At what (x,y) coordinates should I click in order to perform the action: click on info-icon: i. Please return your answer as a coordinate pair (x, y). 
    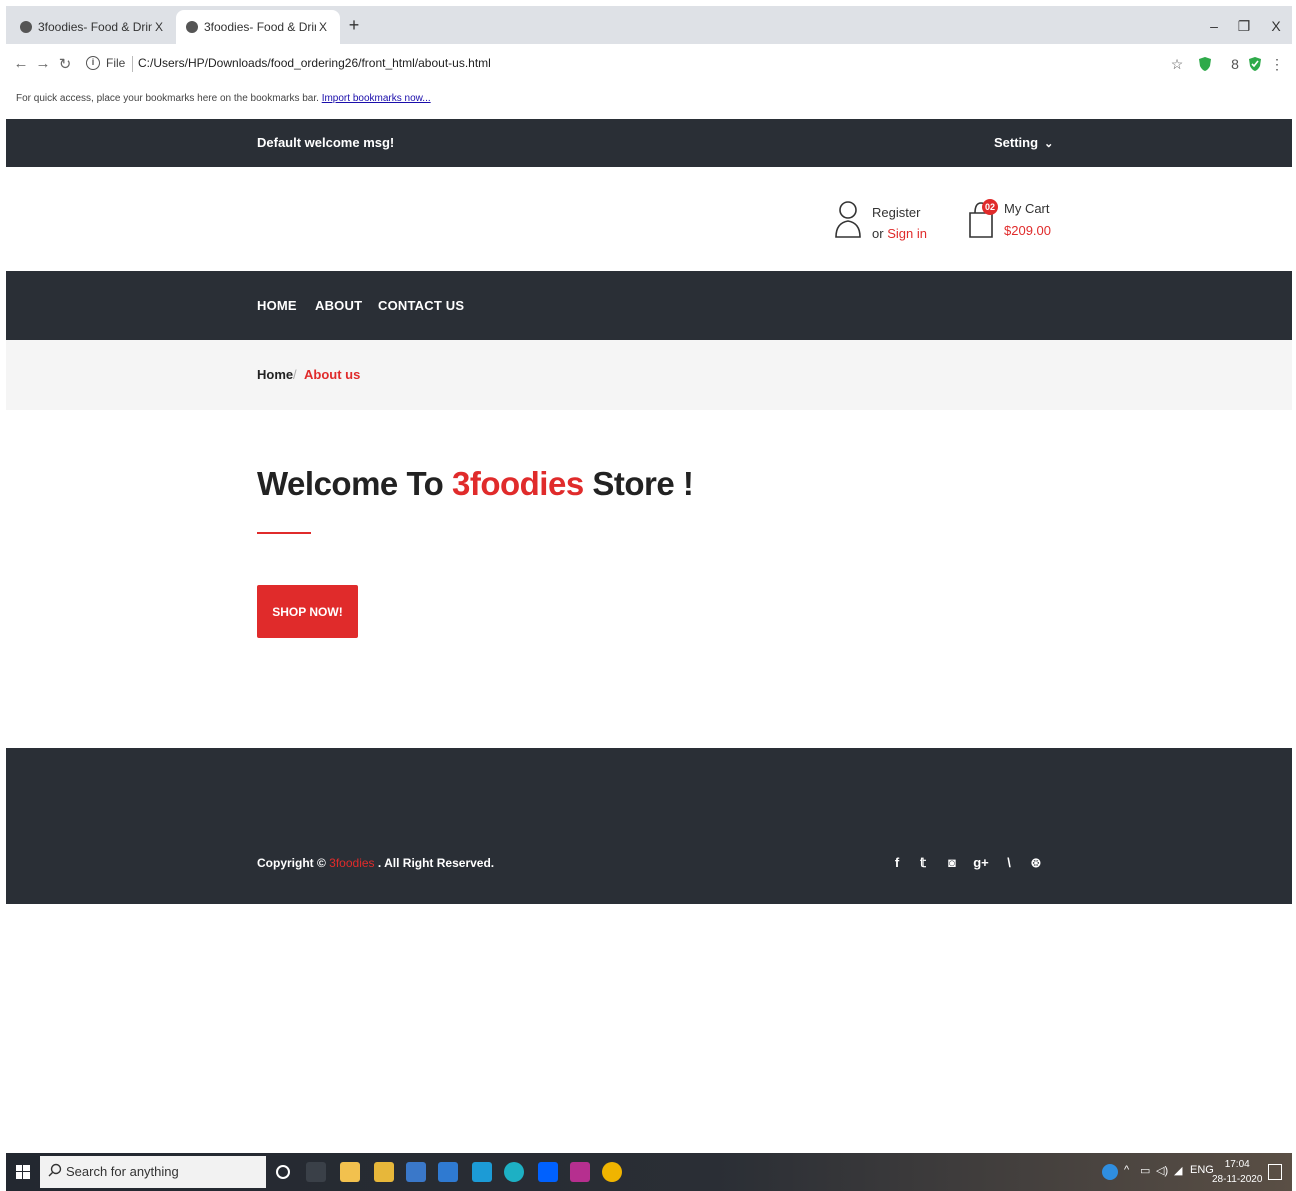
    Looking at the image, I should click on (93, 63).